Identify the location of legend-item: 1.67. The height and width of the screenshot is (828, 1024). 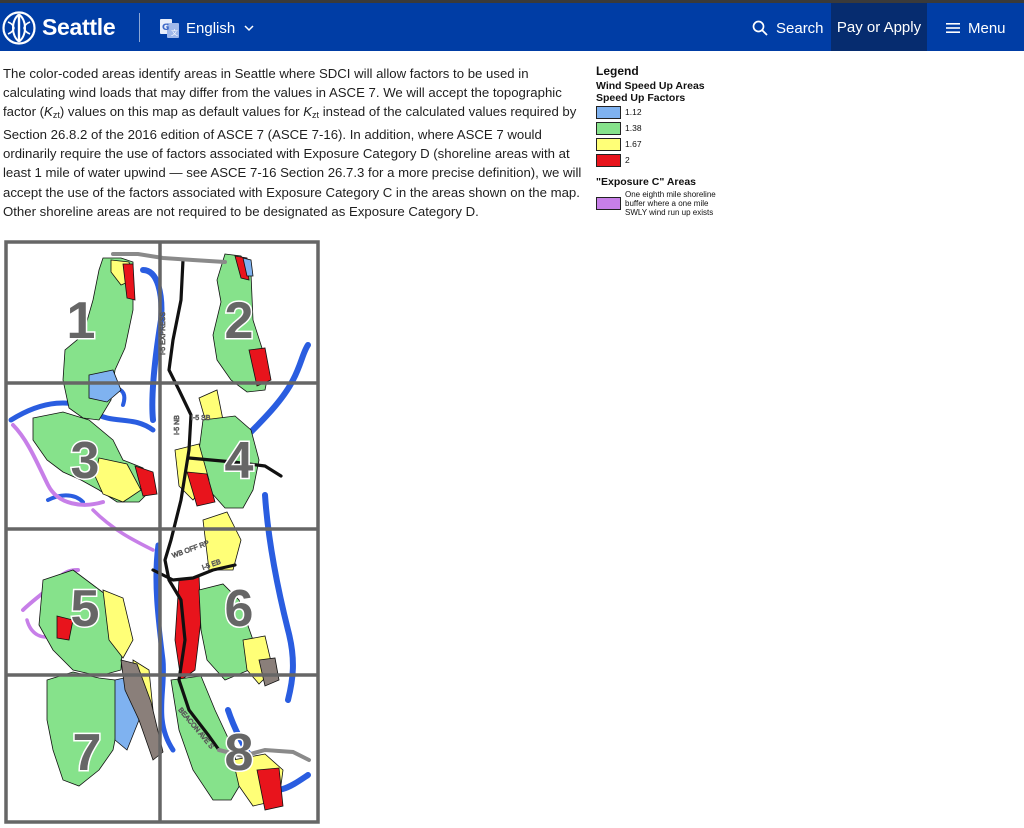
(676, 144).